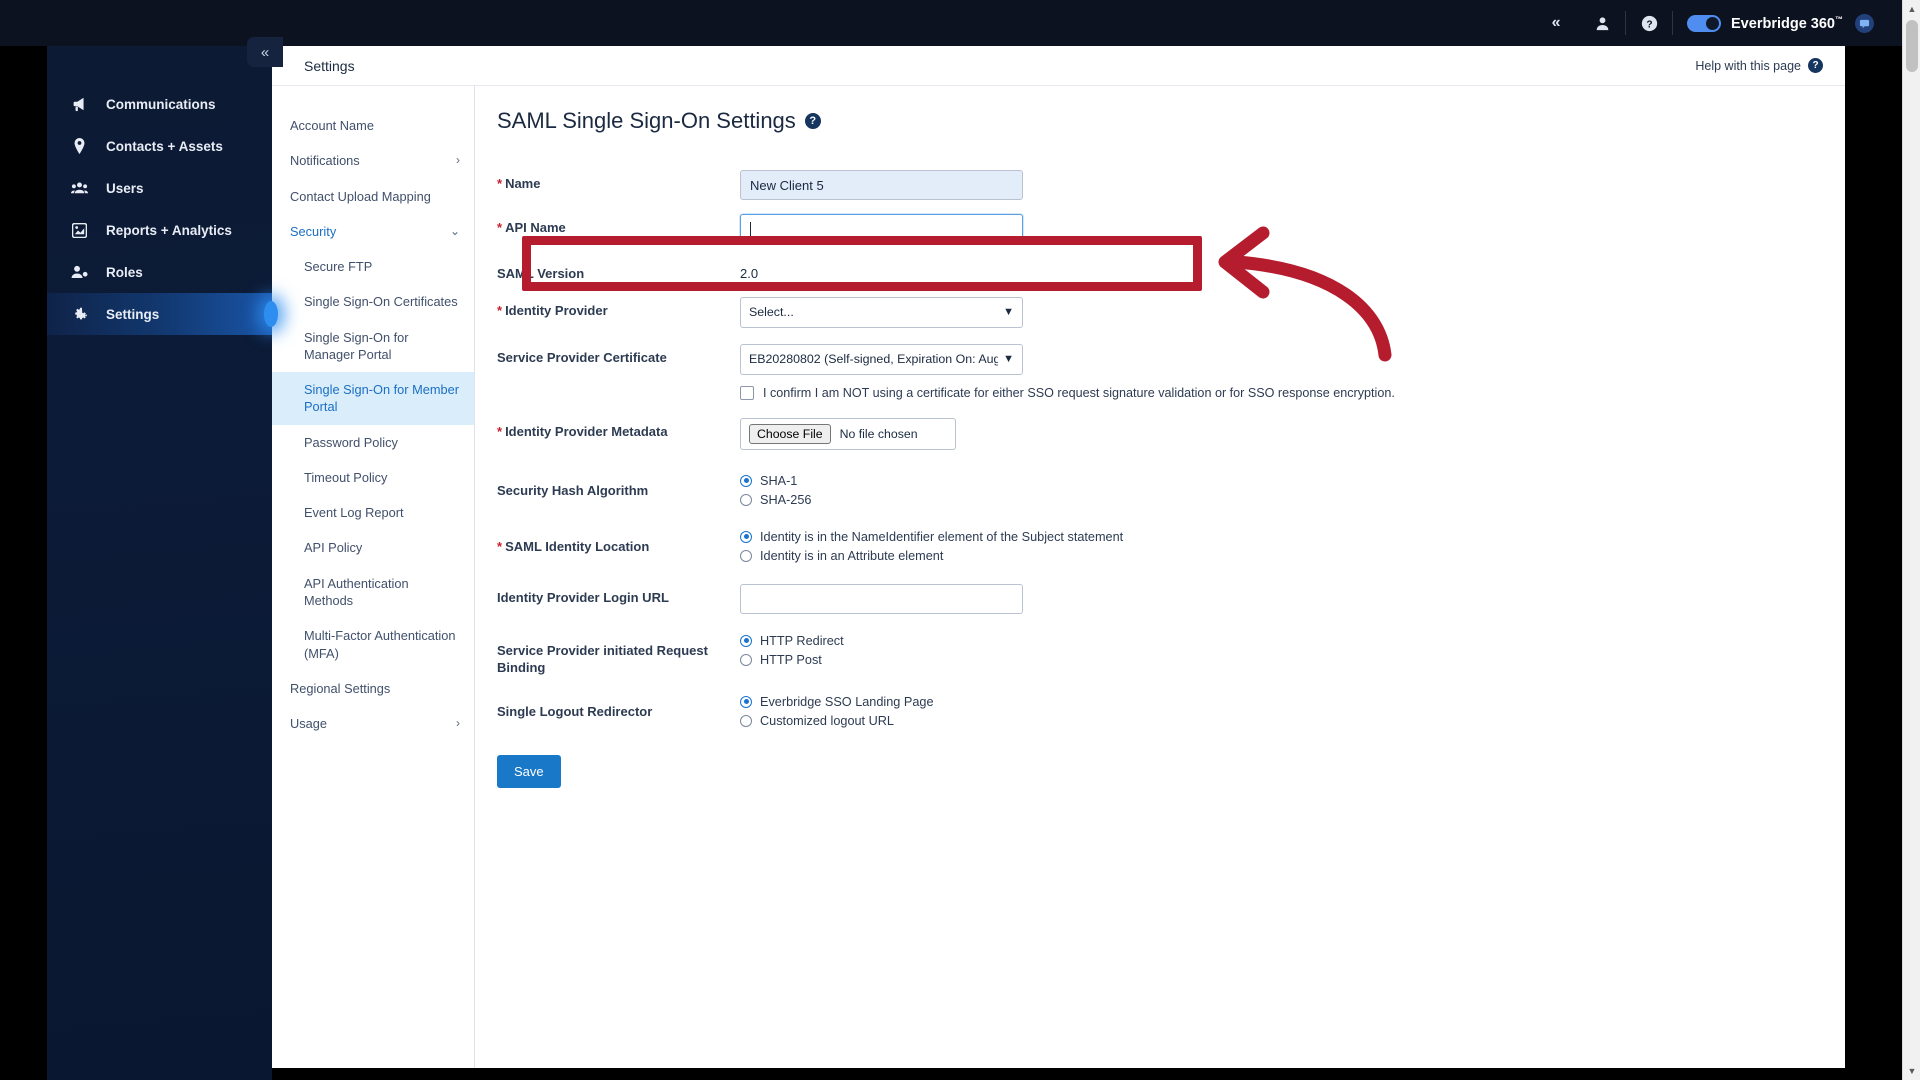 Image resolution: width=1920 pixels, height=1080 pixels. Describe the element at coordinates (79, 188) in the screenshot. I see `users-icon` at that location.